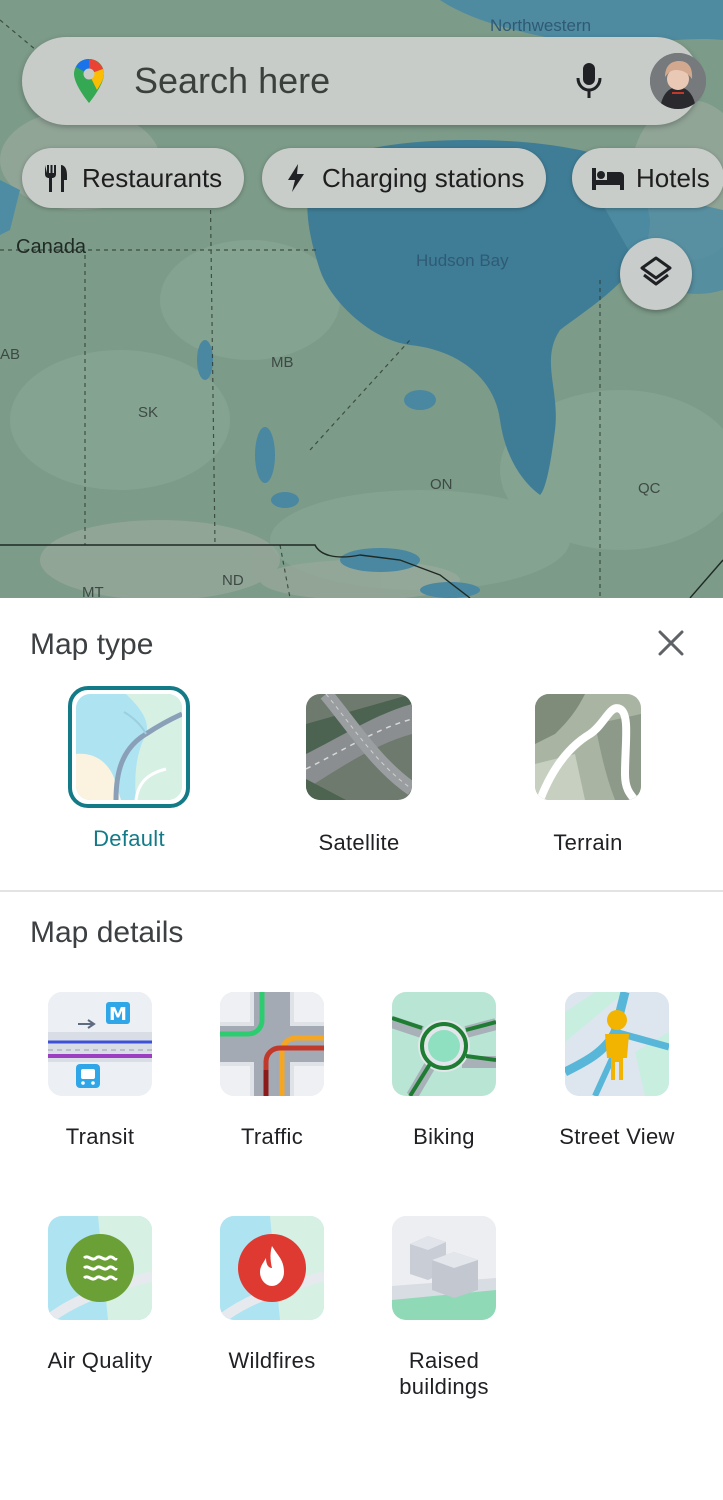 The width and height of the screenshot is (723, 1500). Describe the element at coordinates (10, 354) in the screenshot. I see `map-label-ab: AB` at that location.